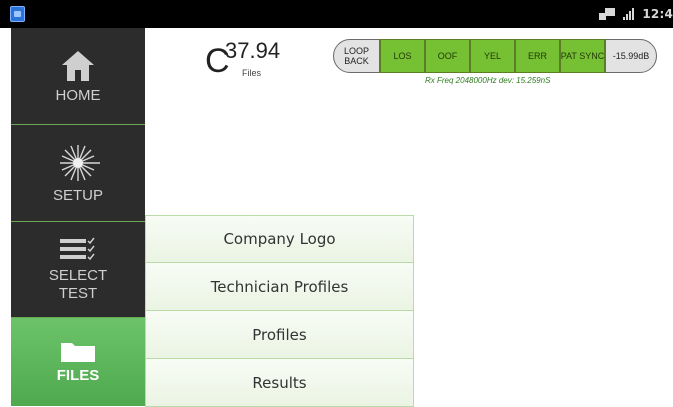  Describe the element at coordinates (17, 14) in the screenshot. I see `app-icon` at that location.